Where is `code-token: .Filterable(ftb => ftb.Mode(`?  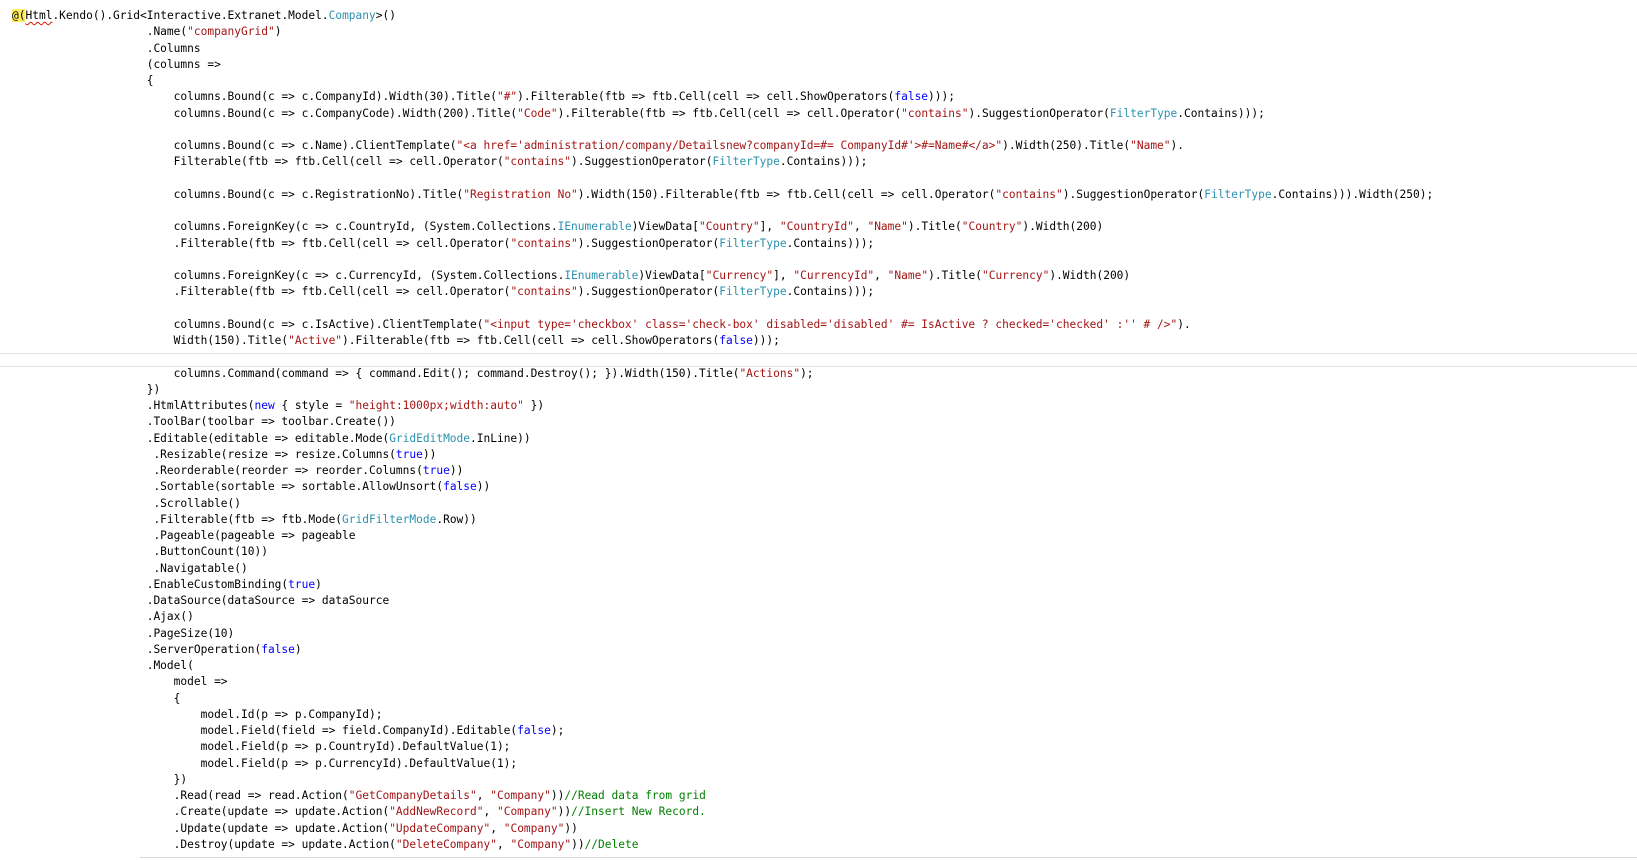 code-token: .Filterable(ftb => ftb.Mode( is located at coordinates (177, 519).